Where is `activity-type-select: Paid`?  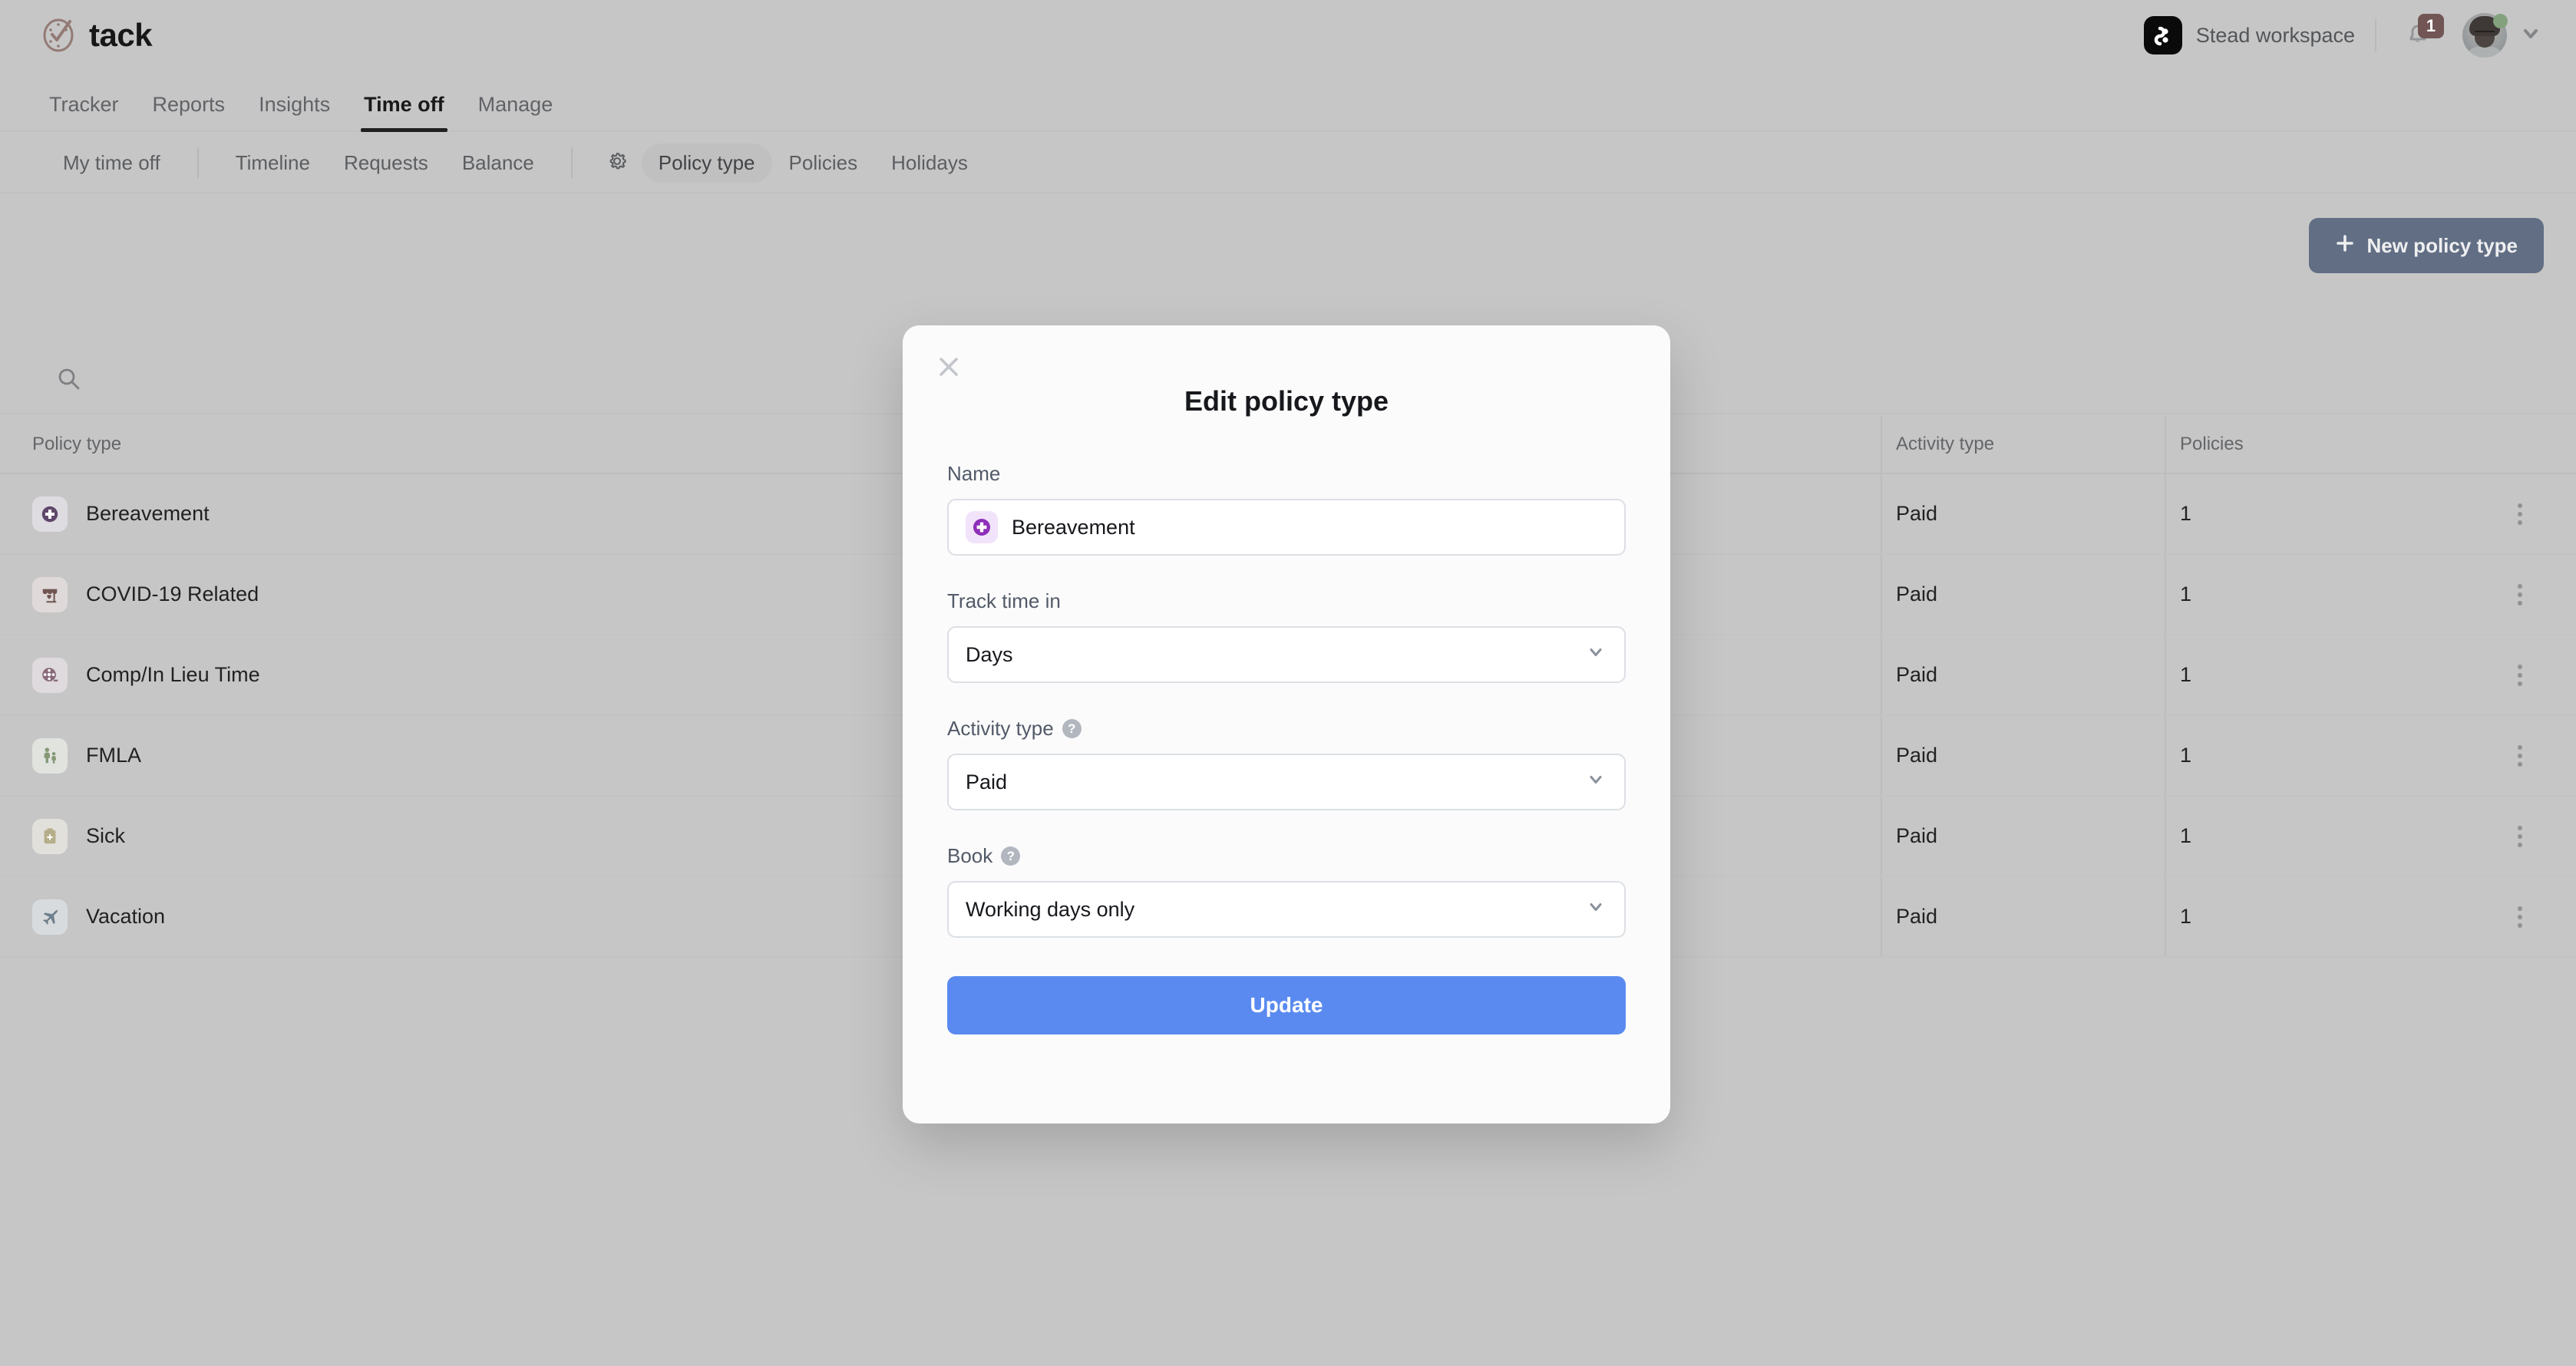
activity-type-select: Paid is located at coordinates (1286, 782).